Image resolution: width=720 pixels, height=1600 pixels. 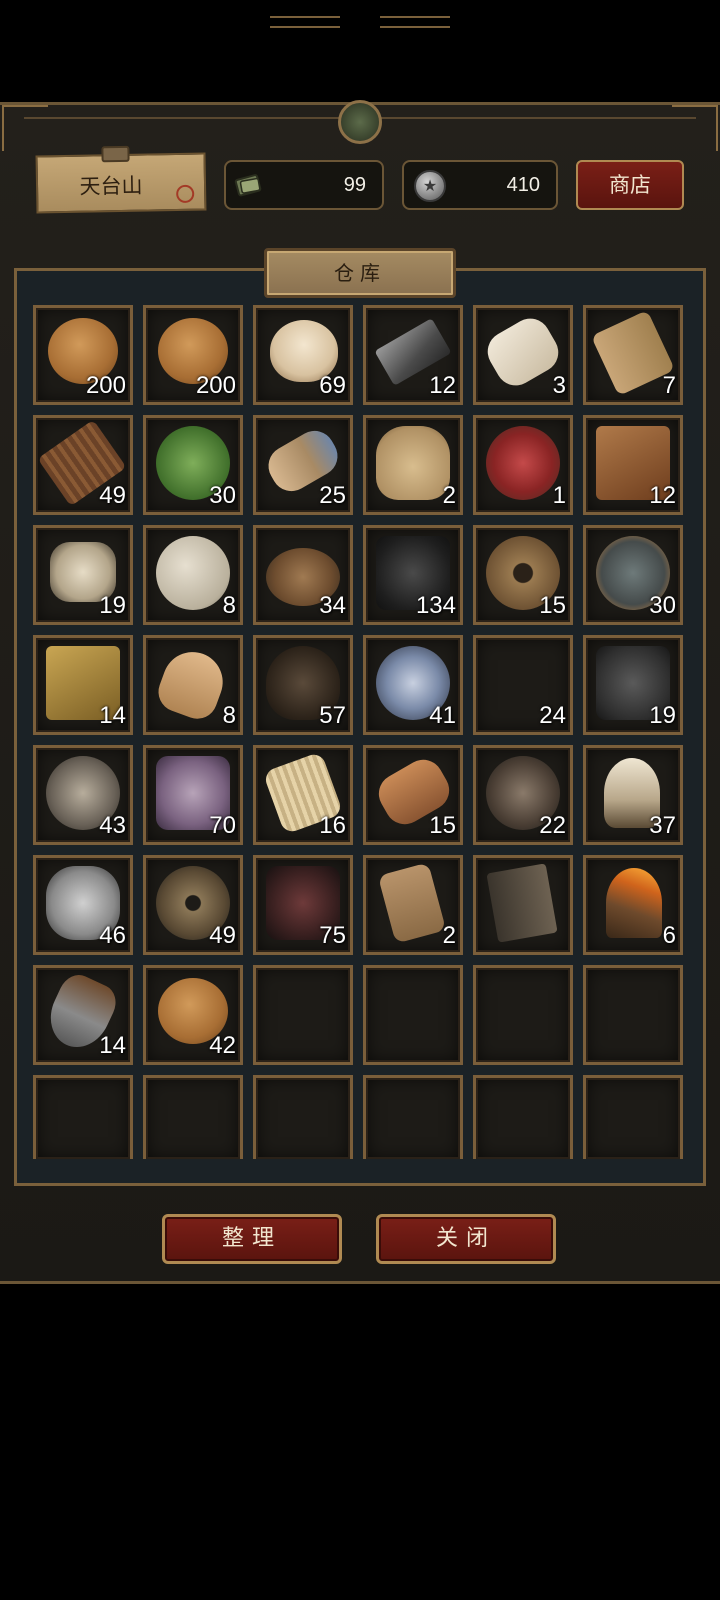 I want to click on inventory-slot: 75, so click(x=303, y=905).